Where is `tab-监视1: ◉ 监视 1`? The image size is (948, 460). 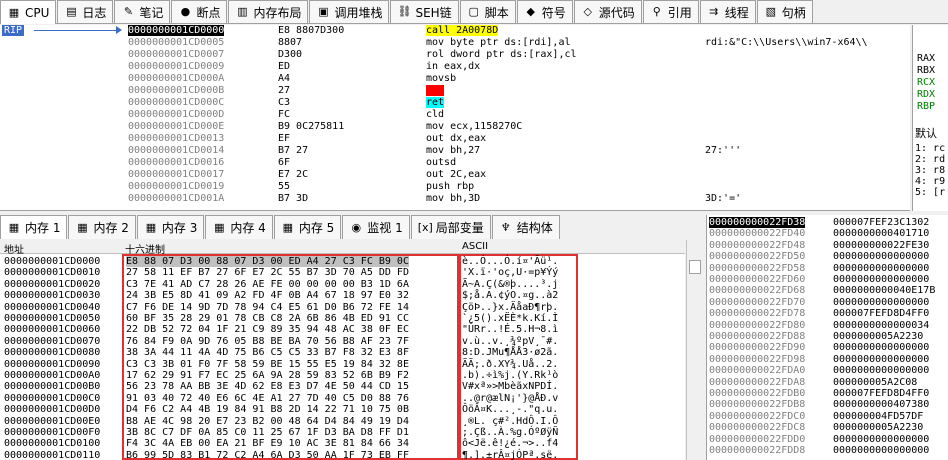
tab-监视1: ◉ 监视 1 is located at coordinates (376, 227).